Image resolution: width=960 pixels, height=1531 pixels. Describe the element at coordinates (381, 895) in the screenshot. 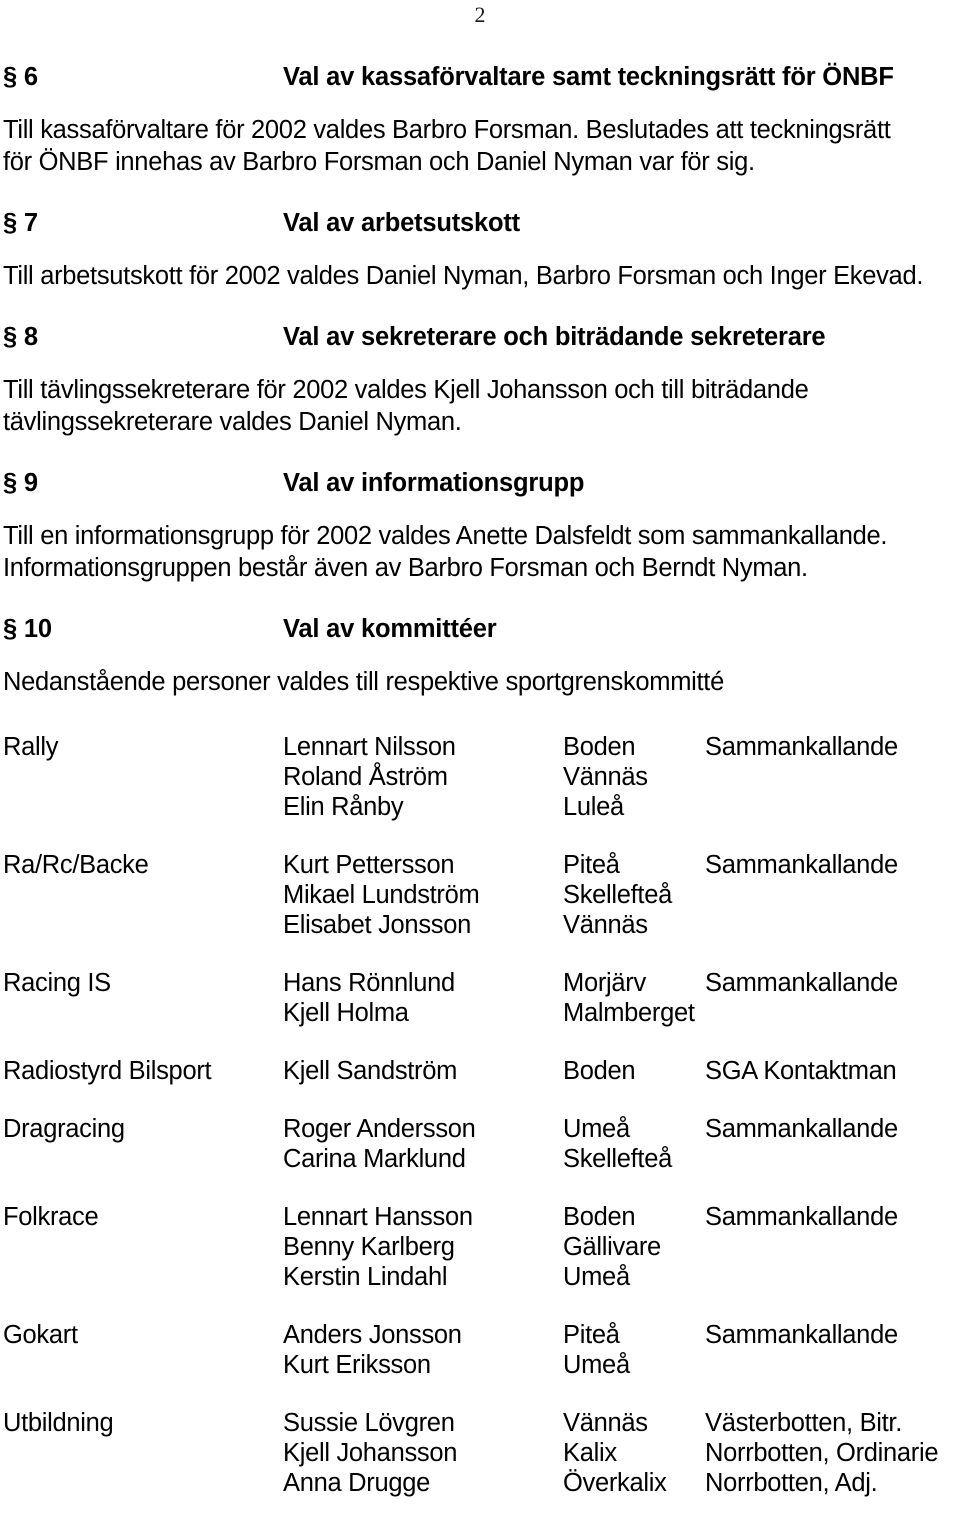

I see `committee-member-name: Mikael Lundström` at that location.